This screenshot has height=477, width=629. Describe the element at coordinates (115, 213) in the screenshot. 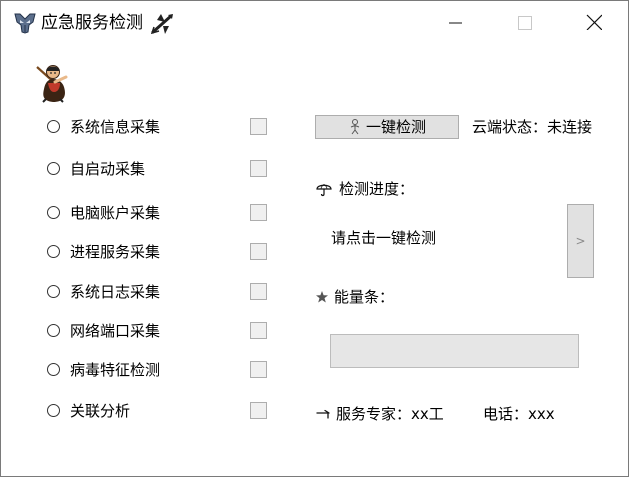

I see `option-label-accounts: 电脑账户采集` at that location.